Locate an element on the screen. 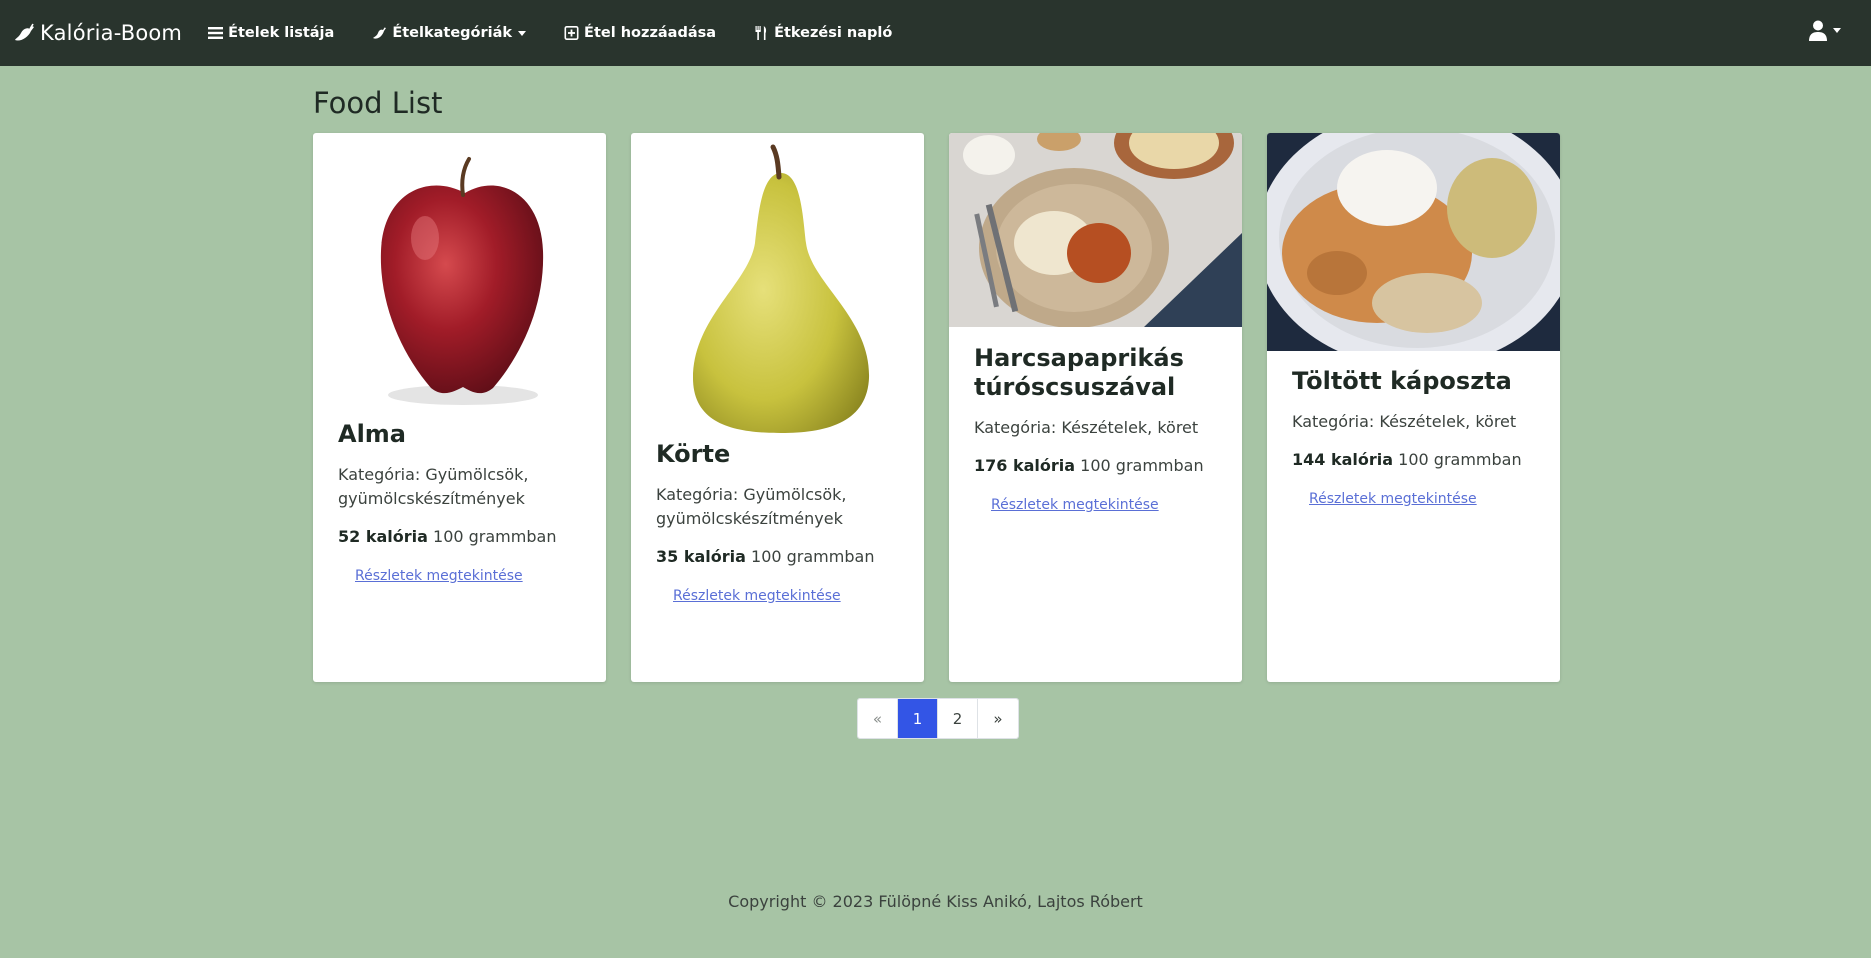  calories-value: 144 kalória is located at coordinates (1343, 459).